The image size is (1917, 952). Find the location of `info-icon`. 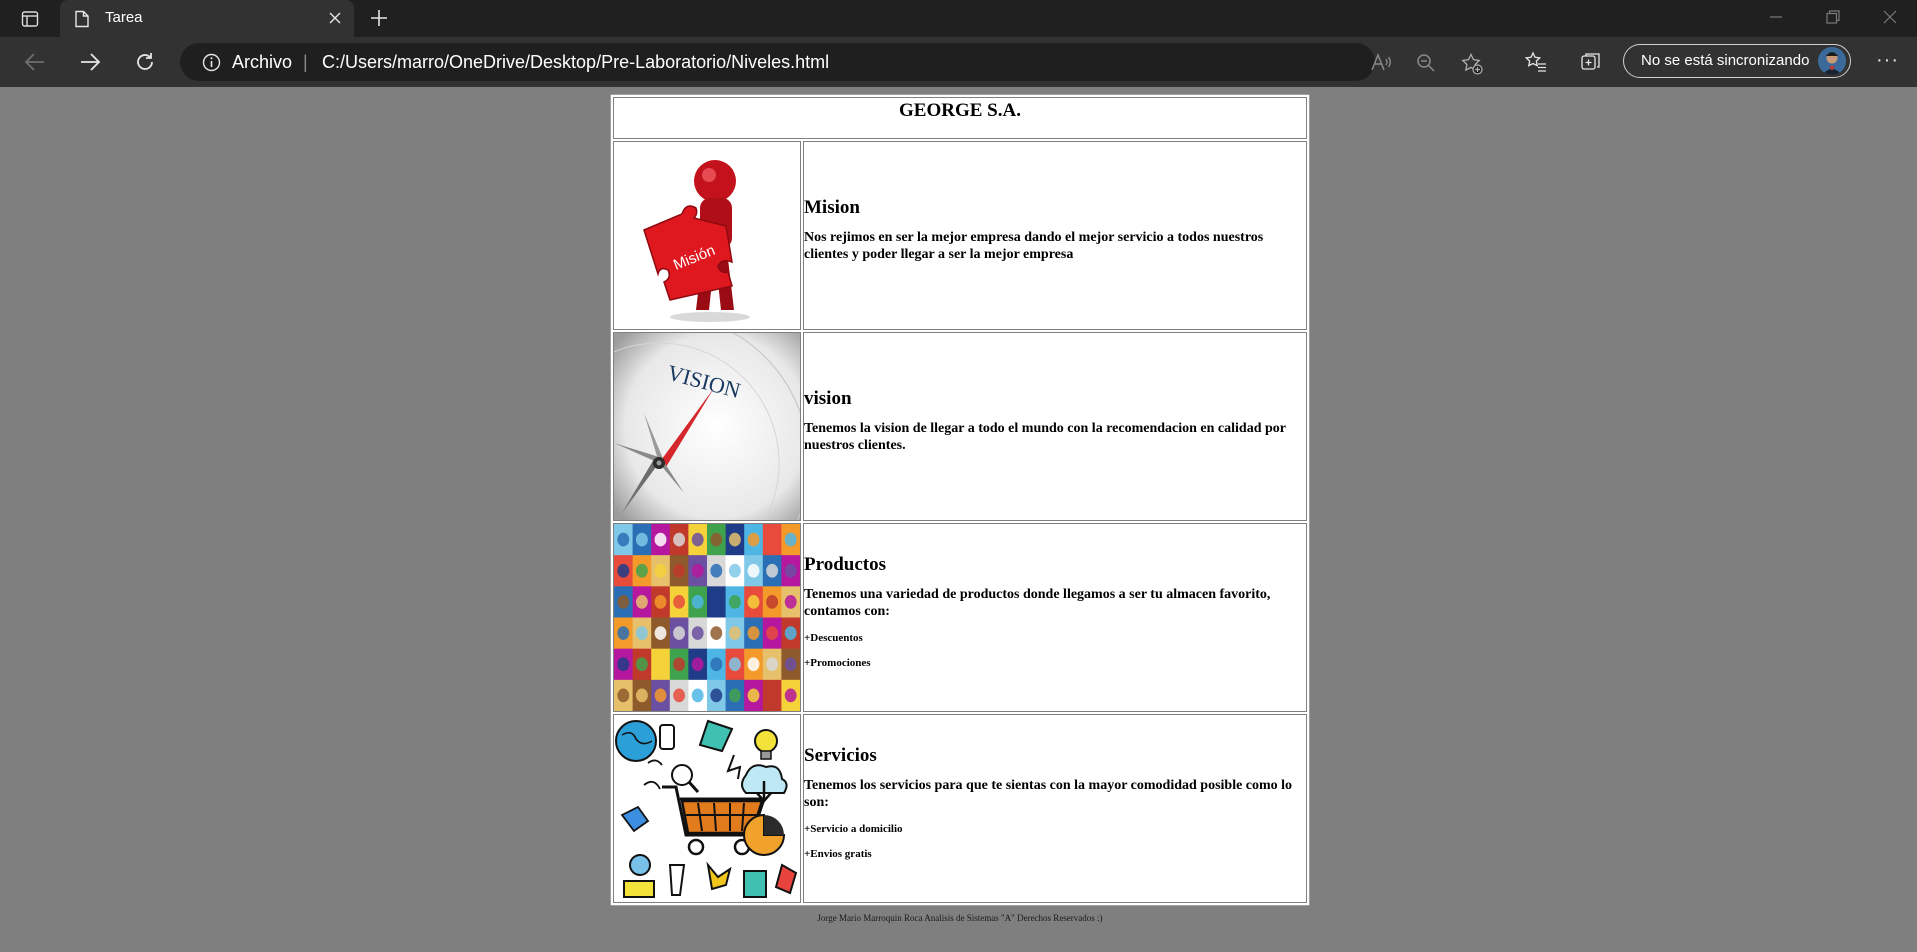

info-icon is located at coordinates (211, 62).